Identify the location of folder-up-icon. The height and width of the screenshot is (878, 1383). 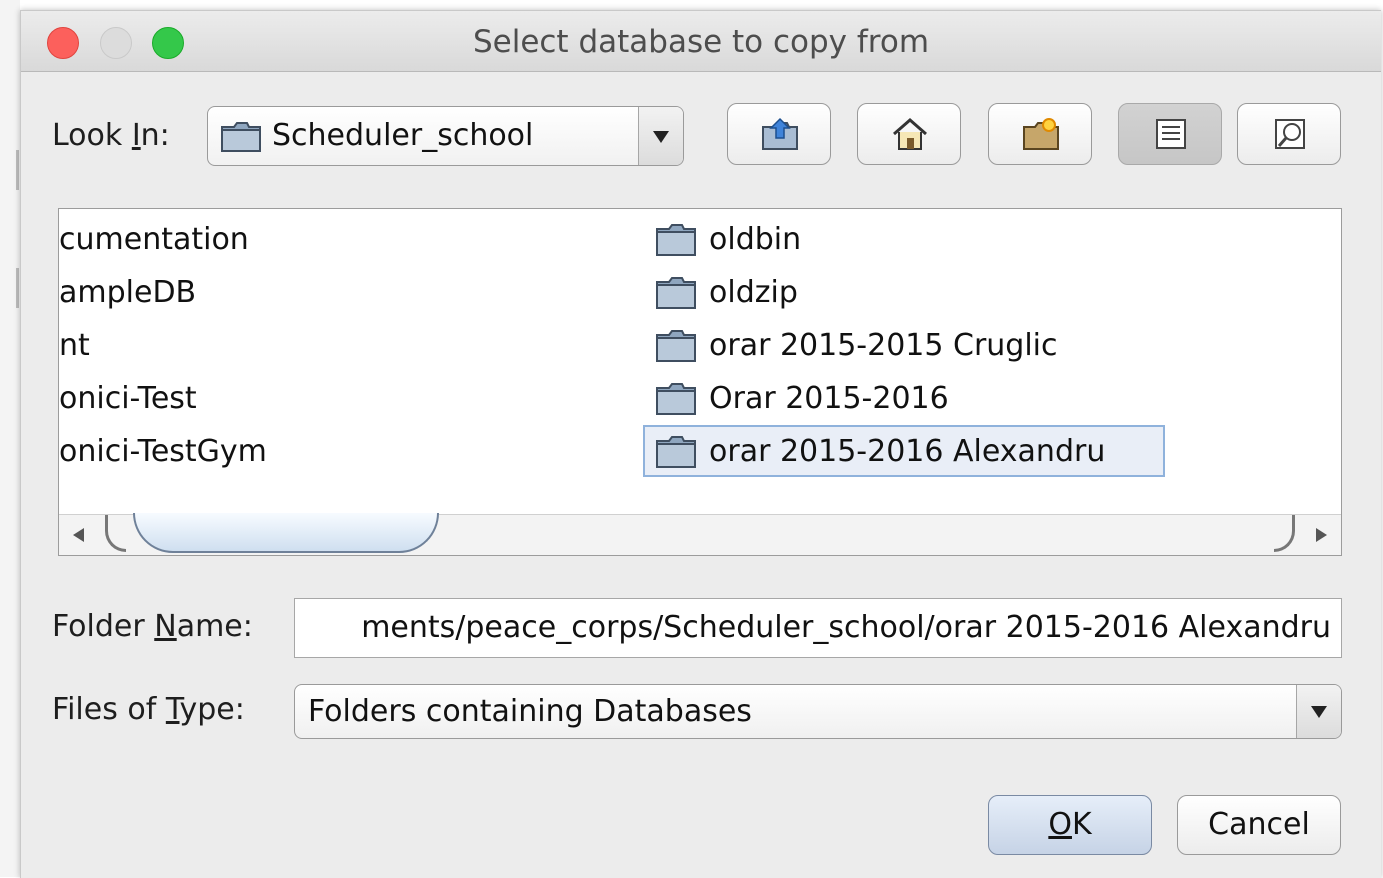
(780, 133).